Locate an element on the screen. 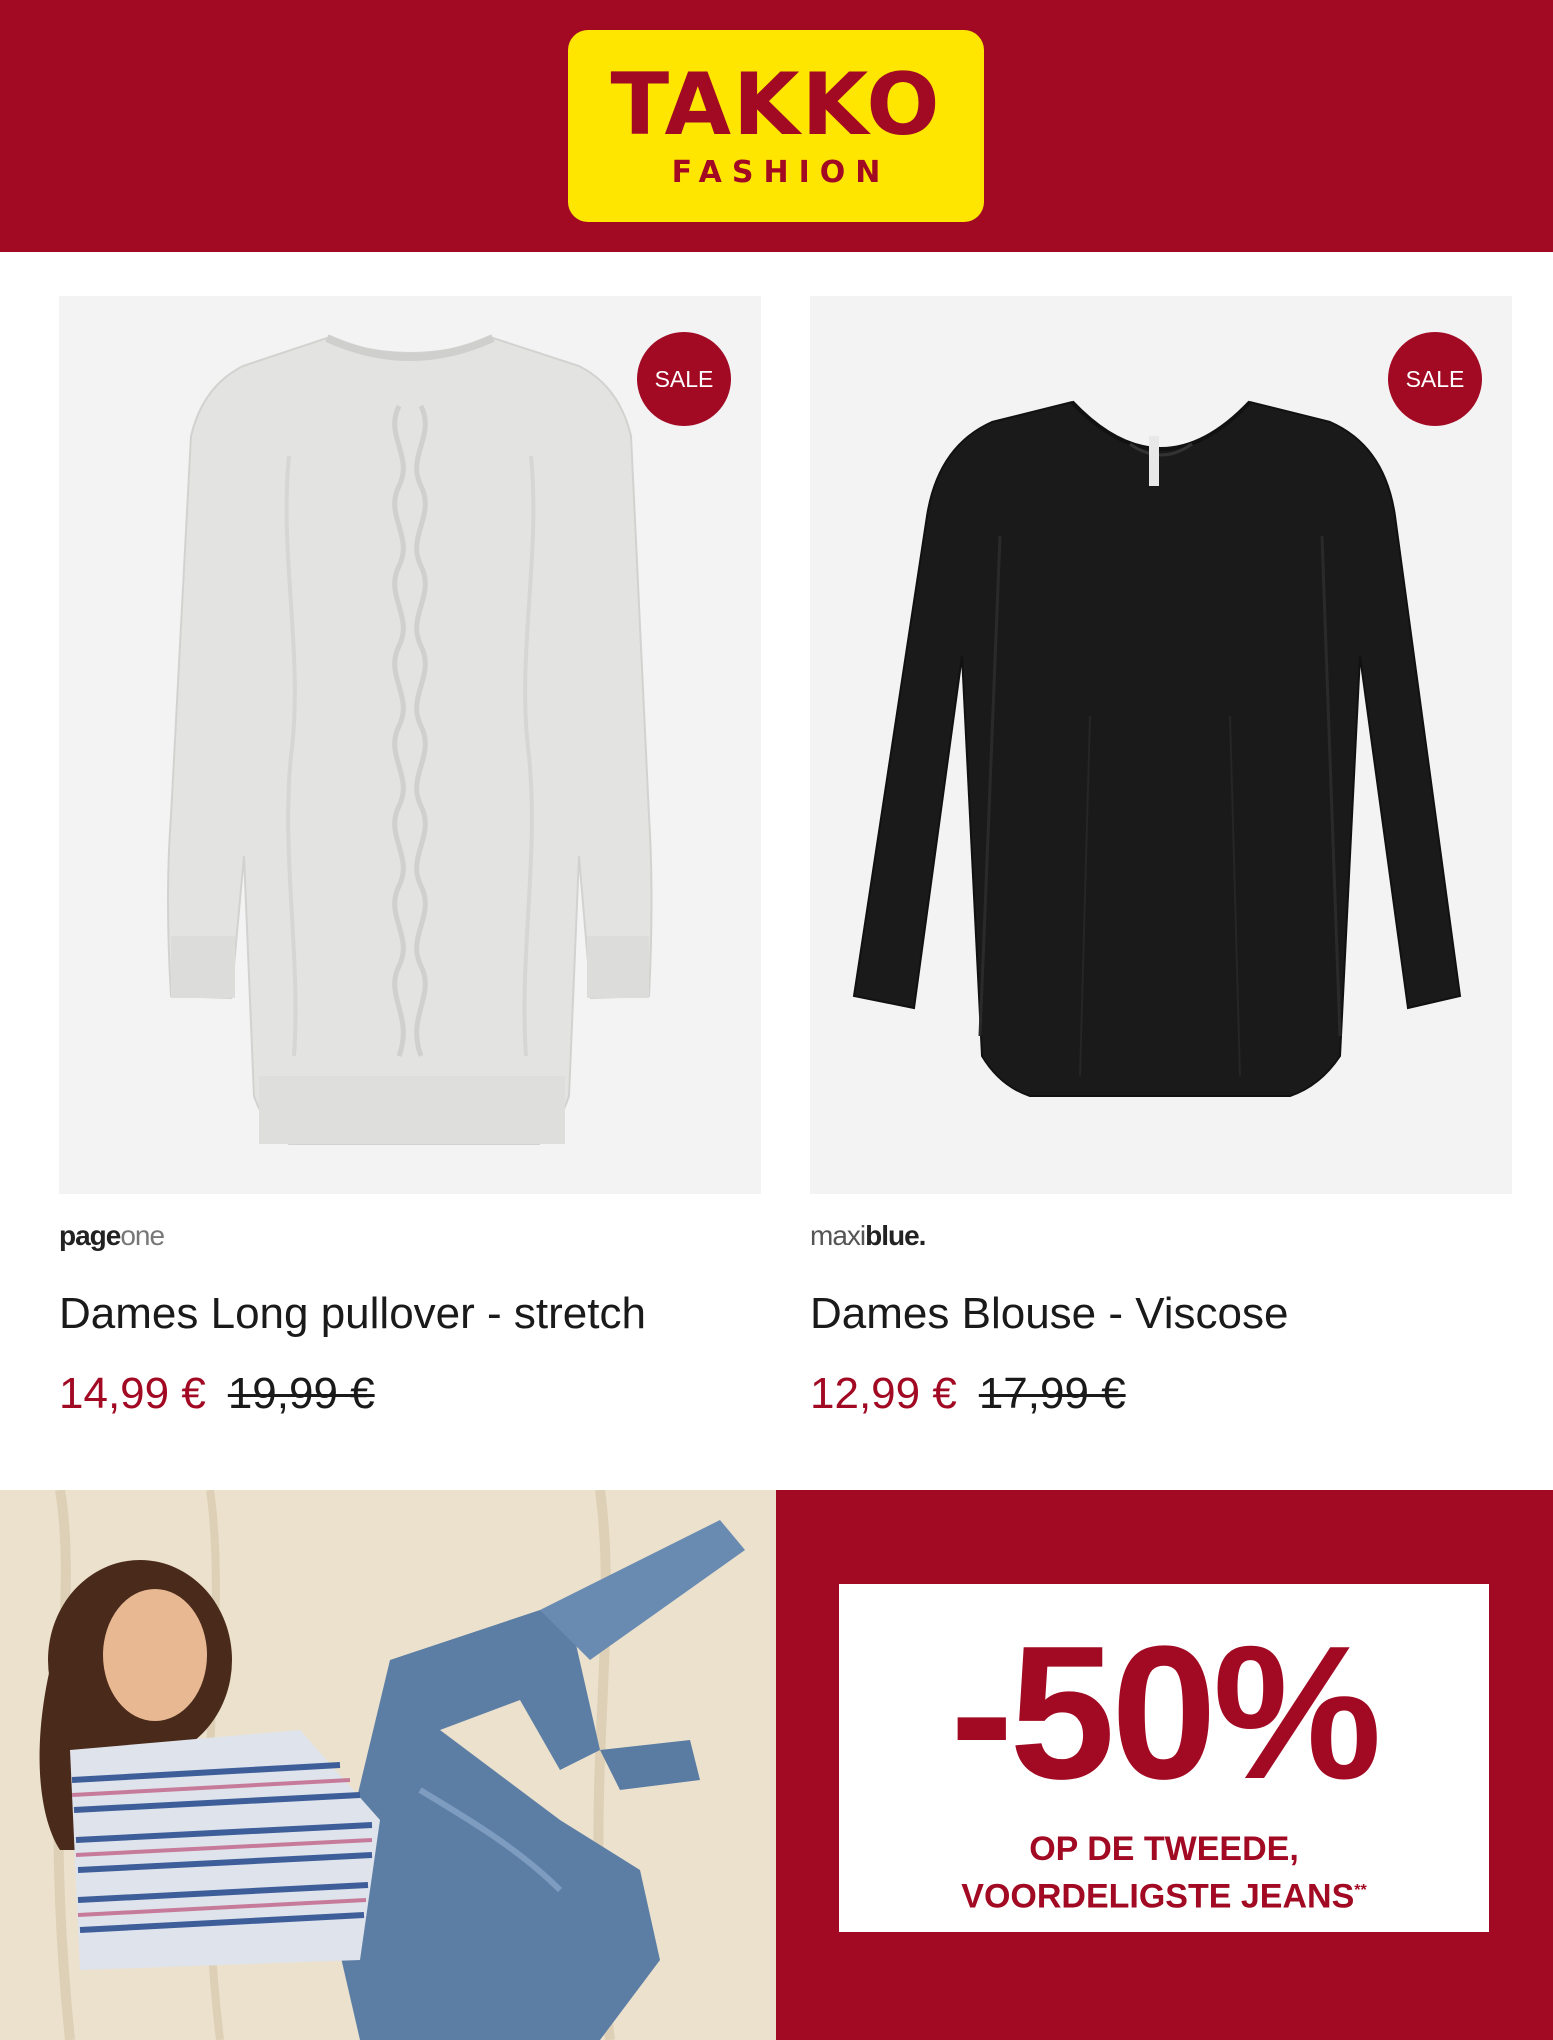  woman-jeans-photo is located at coordinates (388, 1765).